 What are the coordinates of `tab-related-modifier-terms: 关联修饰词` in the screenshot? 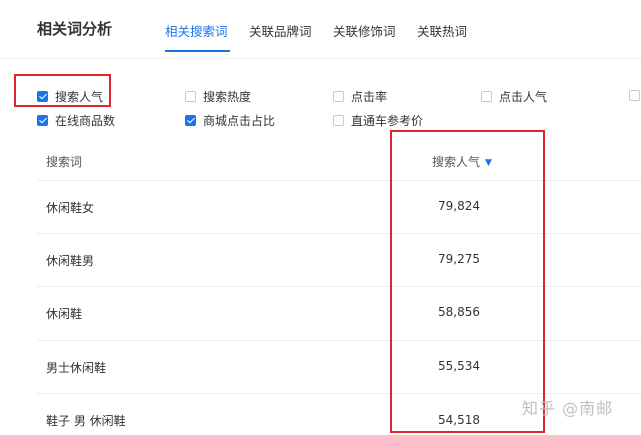 It's located at (364, 30).